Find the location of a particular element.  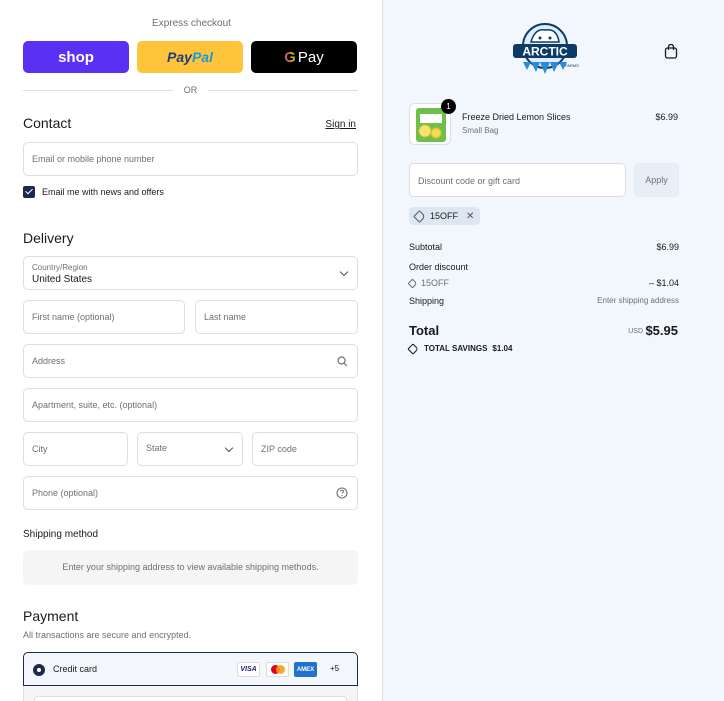

address-placeholder: Address is located at coordinates (49, 361).